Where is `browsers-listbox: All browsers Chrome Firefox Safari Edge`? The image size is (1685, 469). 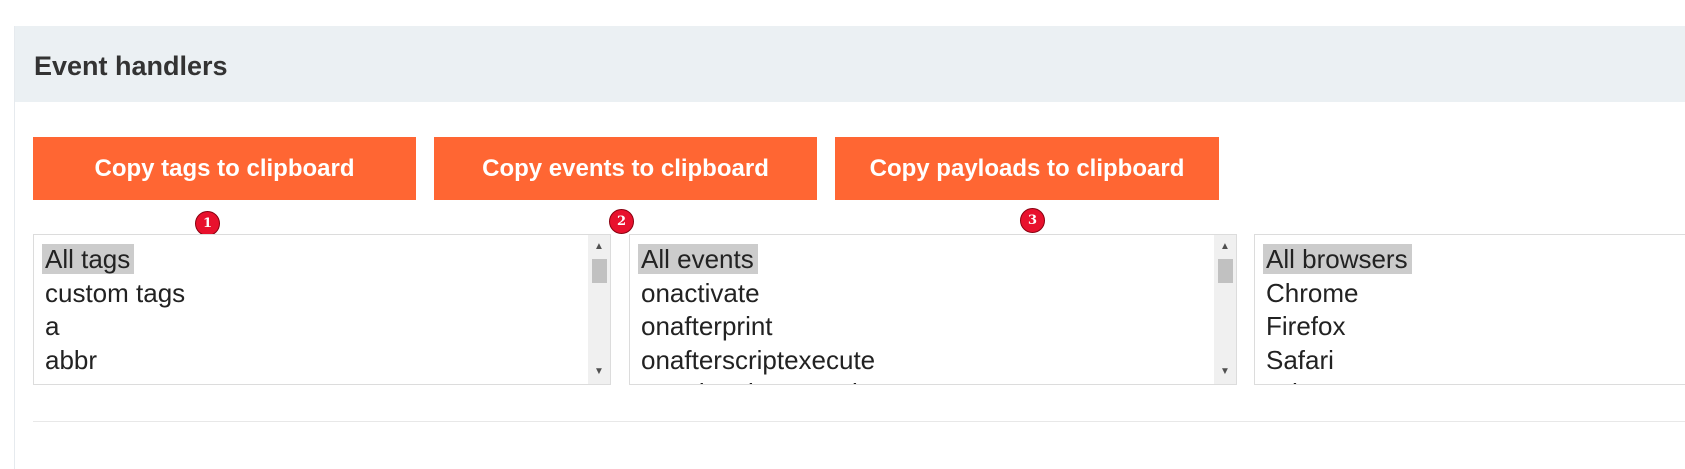
browsers-listbox: All browsers Chrome Firefox Safari Edge is located at coordinates (1469, 309).